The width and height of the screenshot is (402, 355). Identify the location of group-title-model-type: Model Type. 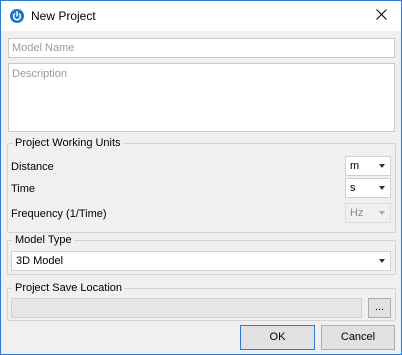
(43, 240).